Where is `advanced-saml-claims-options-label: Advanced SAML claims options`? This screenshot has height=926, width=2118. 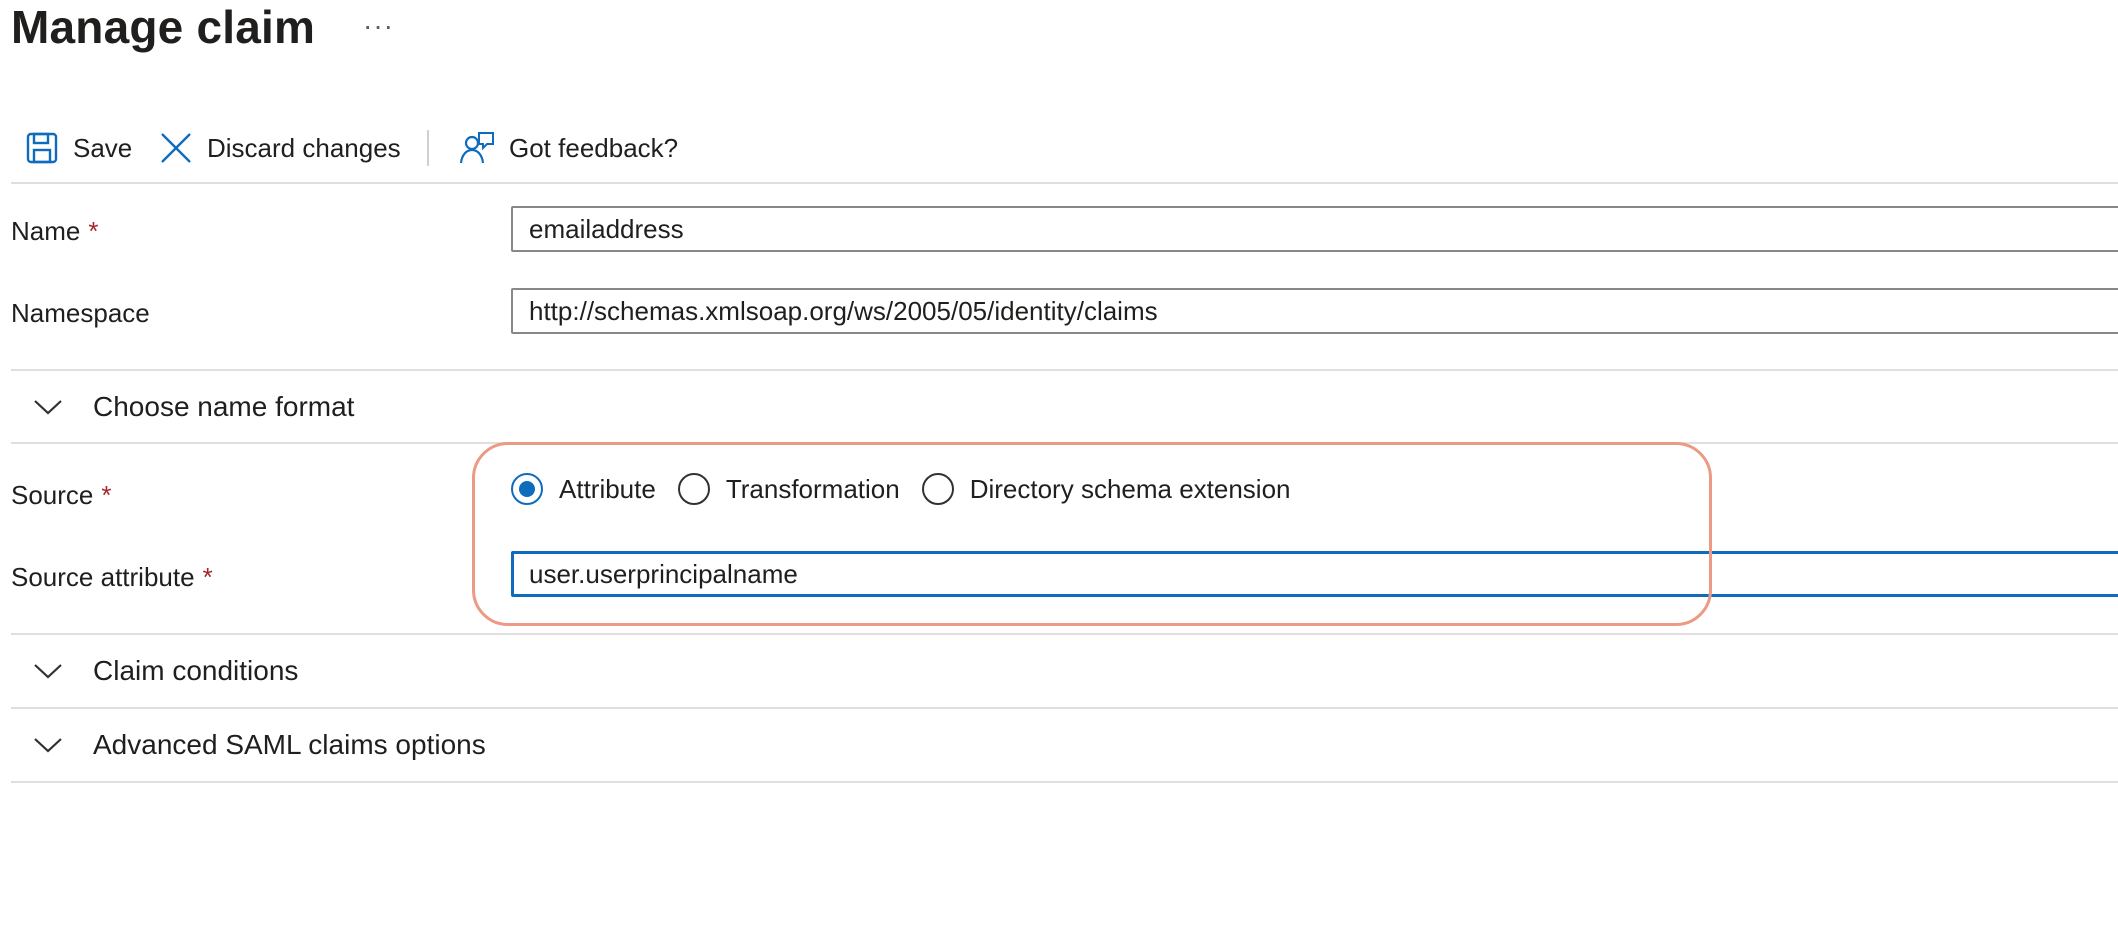 advanced-saml-claims-options-label: Advanced SAML claims options is located at coordinates (289, 744).